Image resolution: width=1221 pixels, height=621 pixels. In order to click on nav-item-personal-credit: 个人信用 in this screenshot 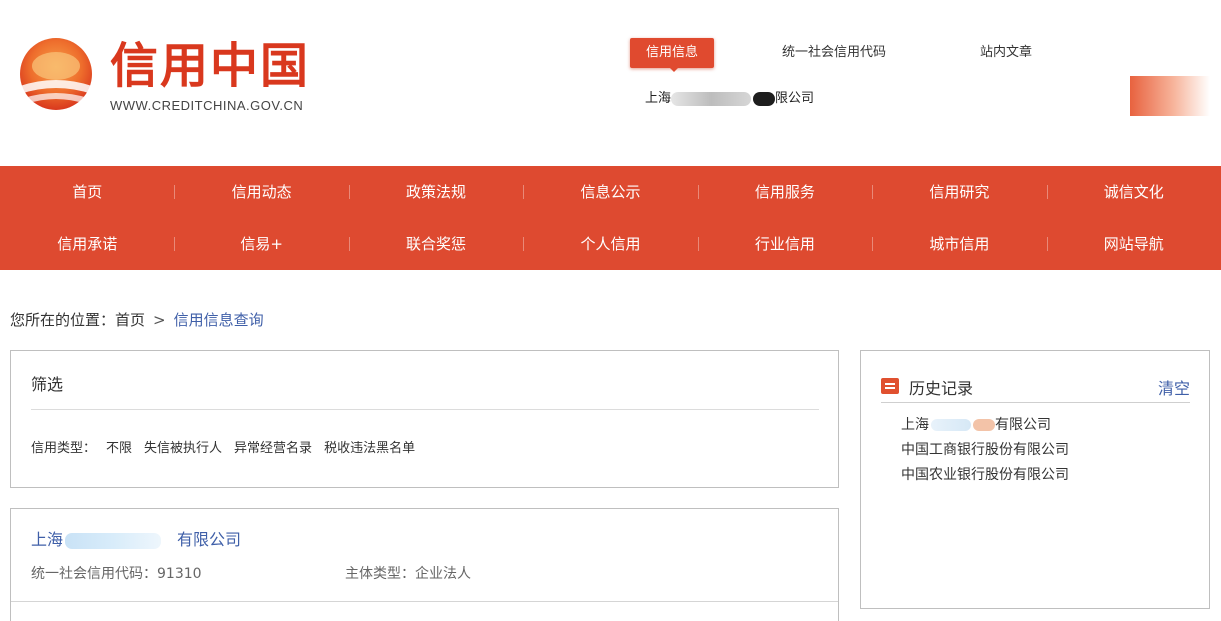, I will do `click(610, 244)`.